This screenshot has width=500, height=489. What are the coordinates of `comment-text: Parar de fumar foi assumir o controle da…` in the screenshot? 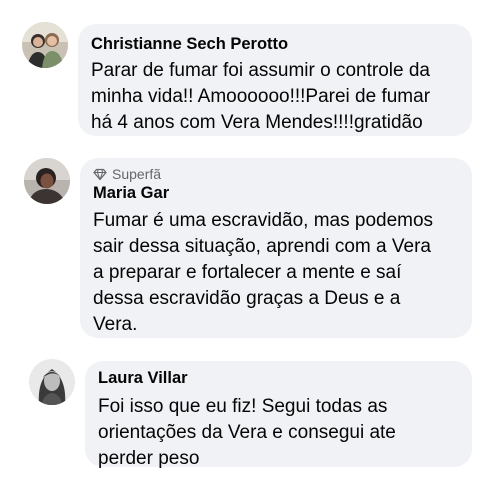 It's located at (261, 96).